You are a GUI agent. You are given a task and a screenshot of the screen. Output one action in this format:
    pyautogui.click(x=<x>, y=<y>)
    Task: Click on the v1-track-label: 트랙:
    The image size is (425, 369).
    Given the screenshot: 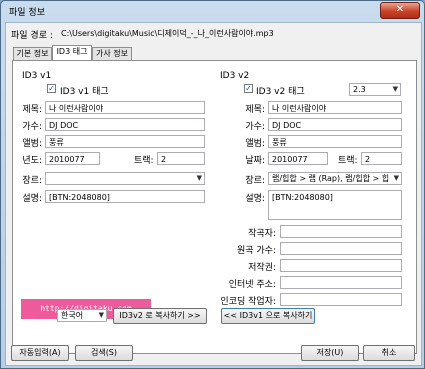 What is the action you would take?
    pyautogui.click(x=144, y=161)
    